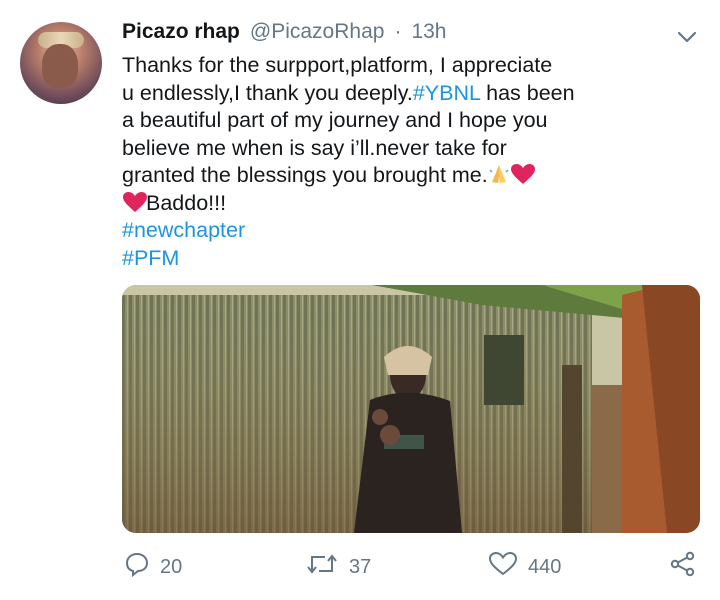  I want to click on retweet-count: 37, so click(360, 566).